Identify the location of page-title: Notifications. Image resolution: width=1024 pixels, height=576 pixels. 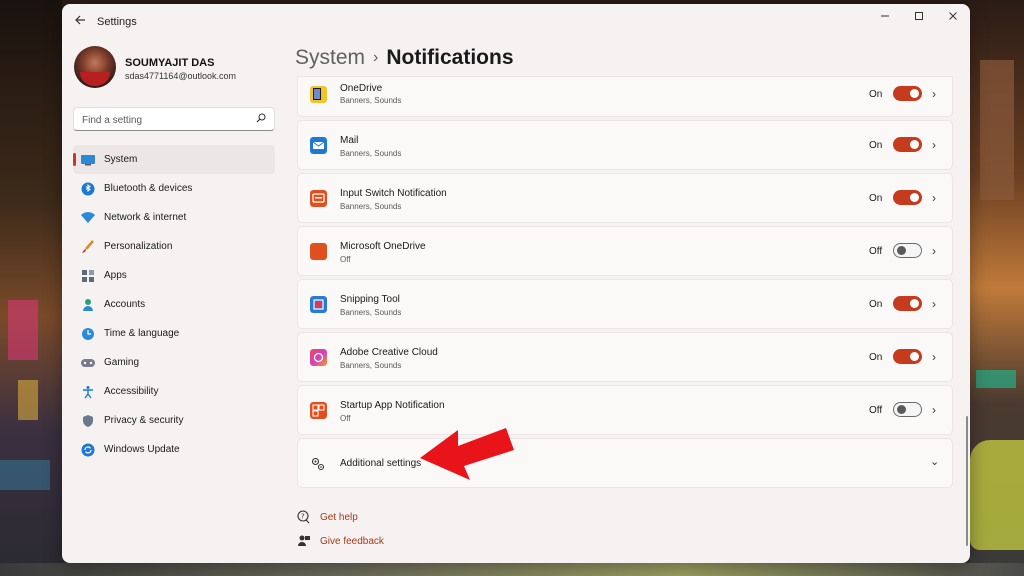
(450, 57).